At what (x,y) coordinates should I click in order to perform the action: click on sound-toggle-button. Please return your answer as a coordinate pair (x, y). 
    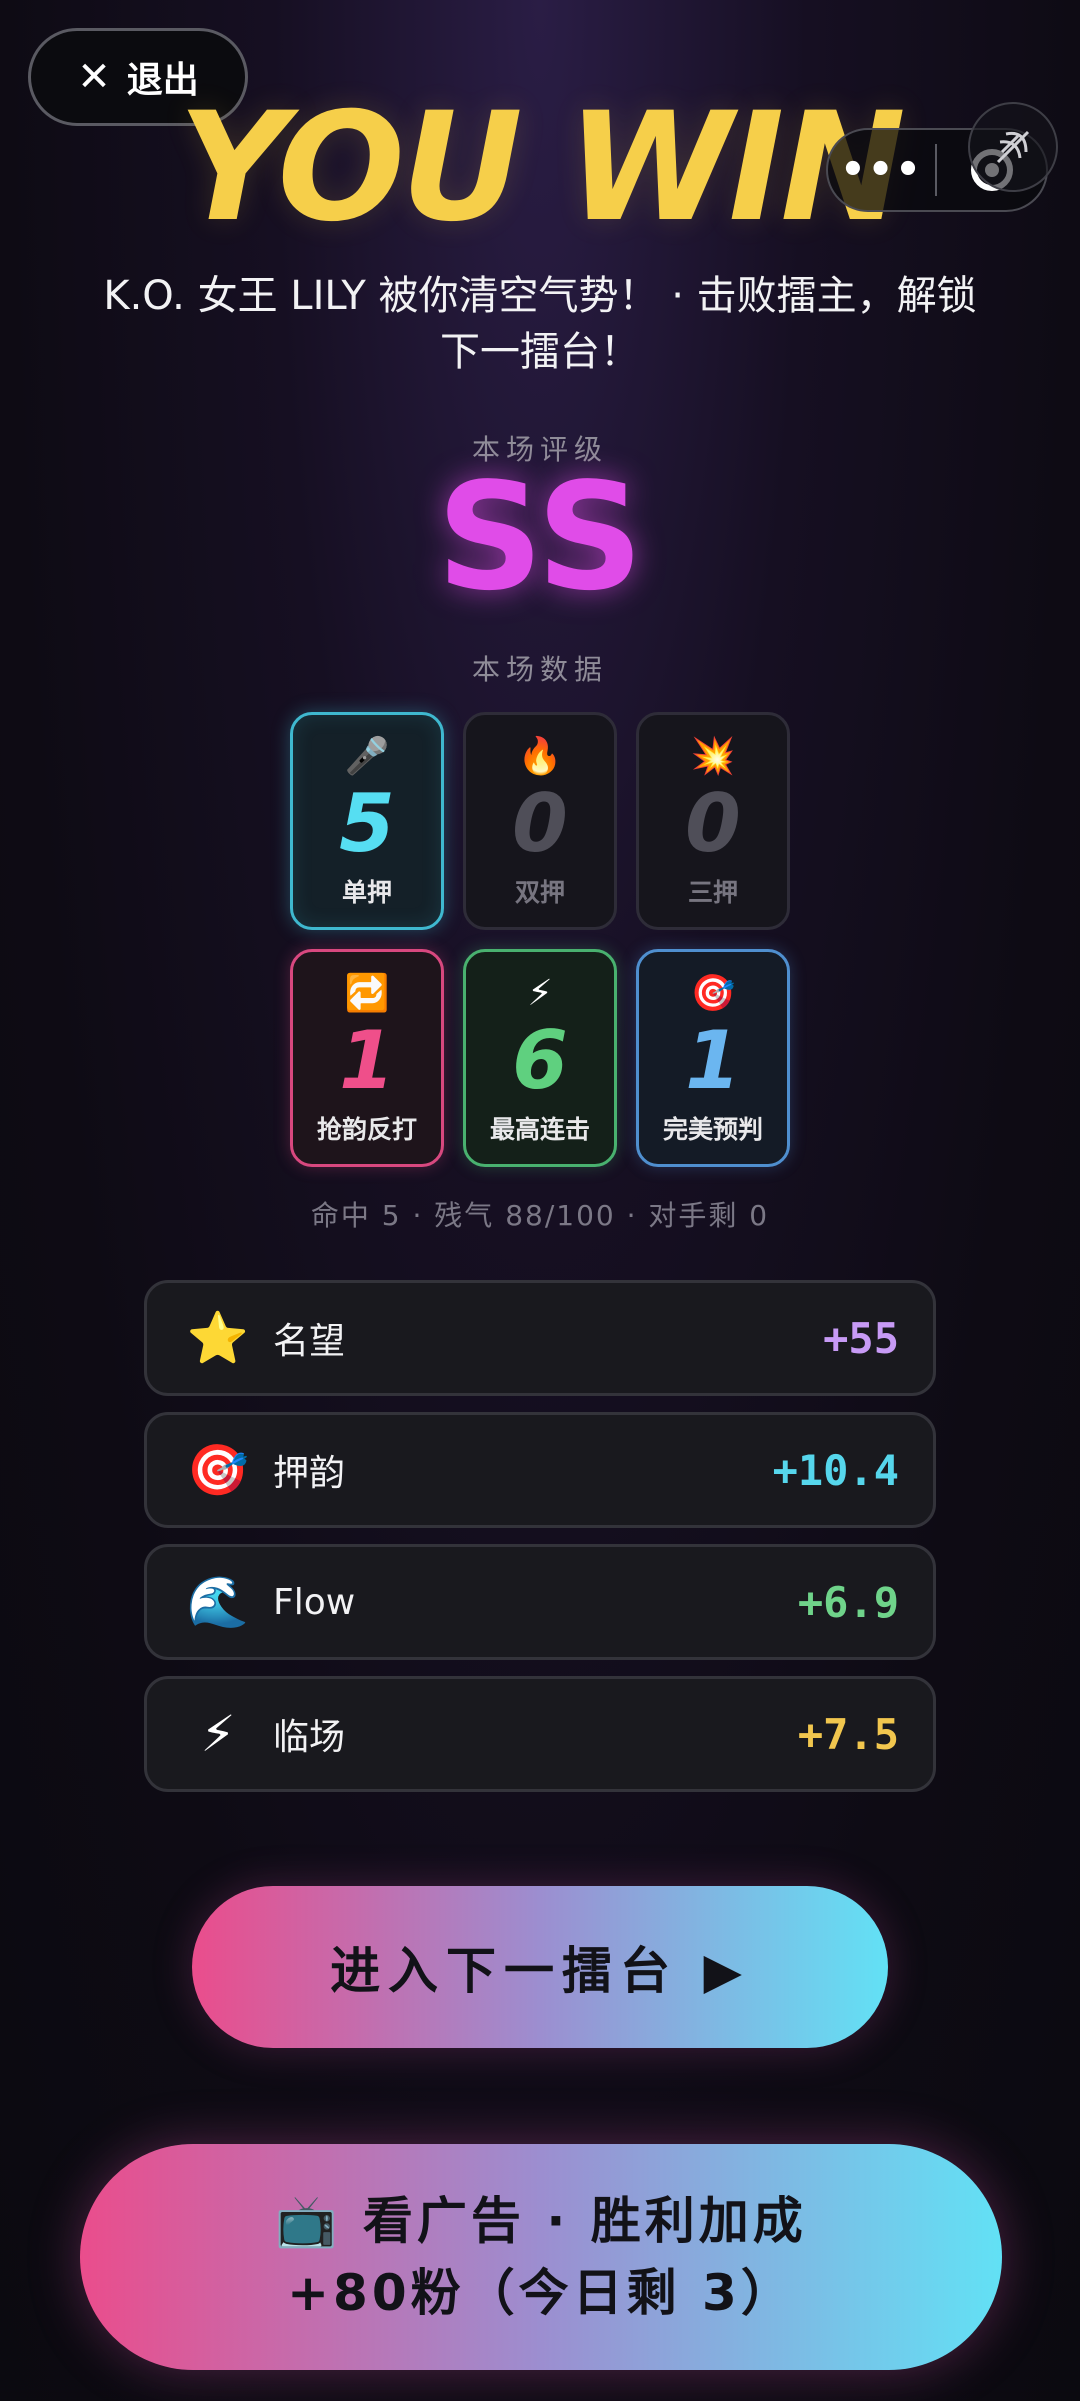
    Looking at the image, I should click on (1013, 147).